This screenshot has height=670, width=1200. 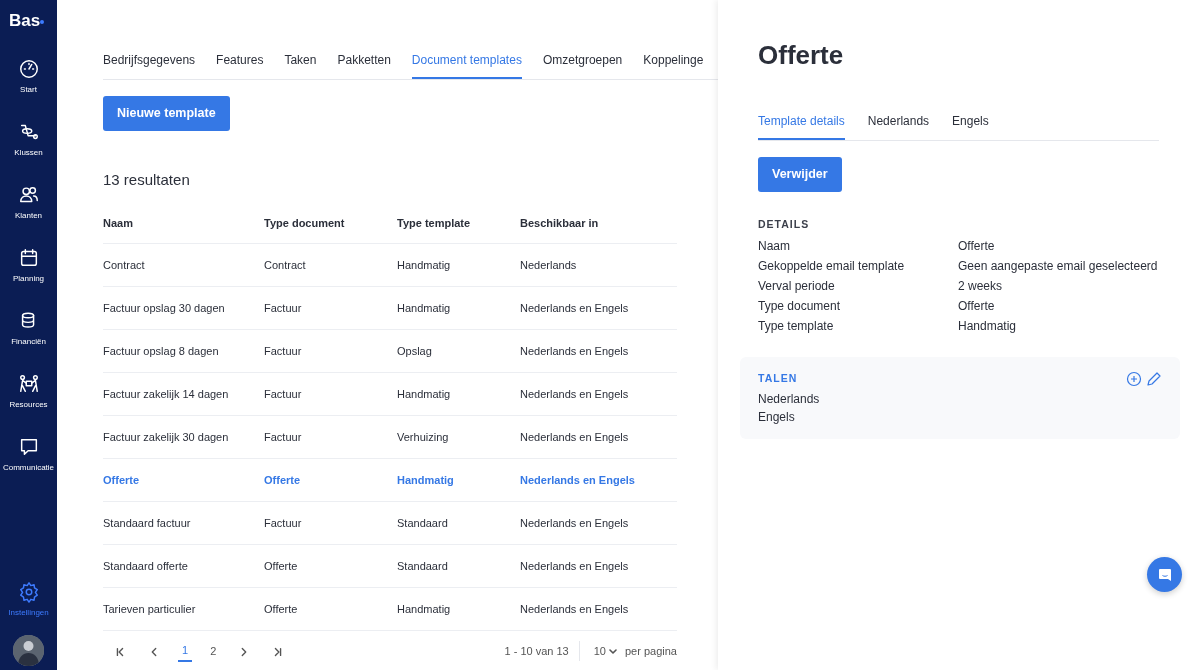 I want to click on table-row: Standaard offerte Offerte Standaard Nederlands en Engels, so click(x=390, y=567).